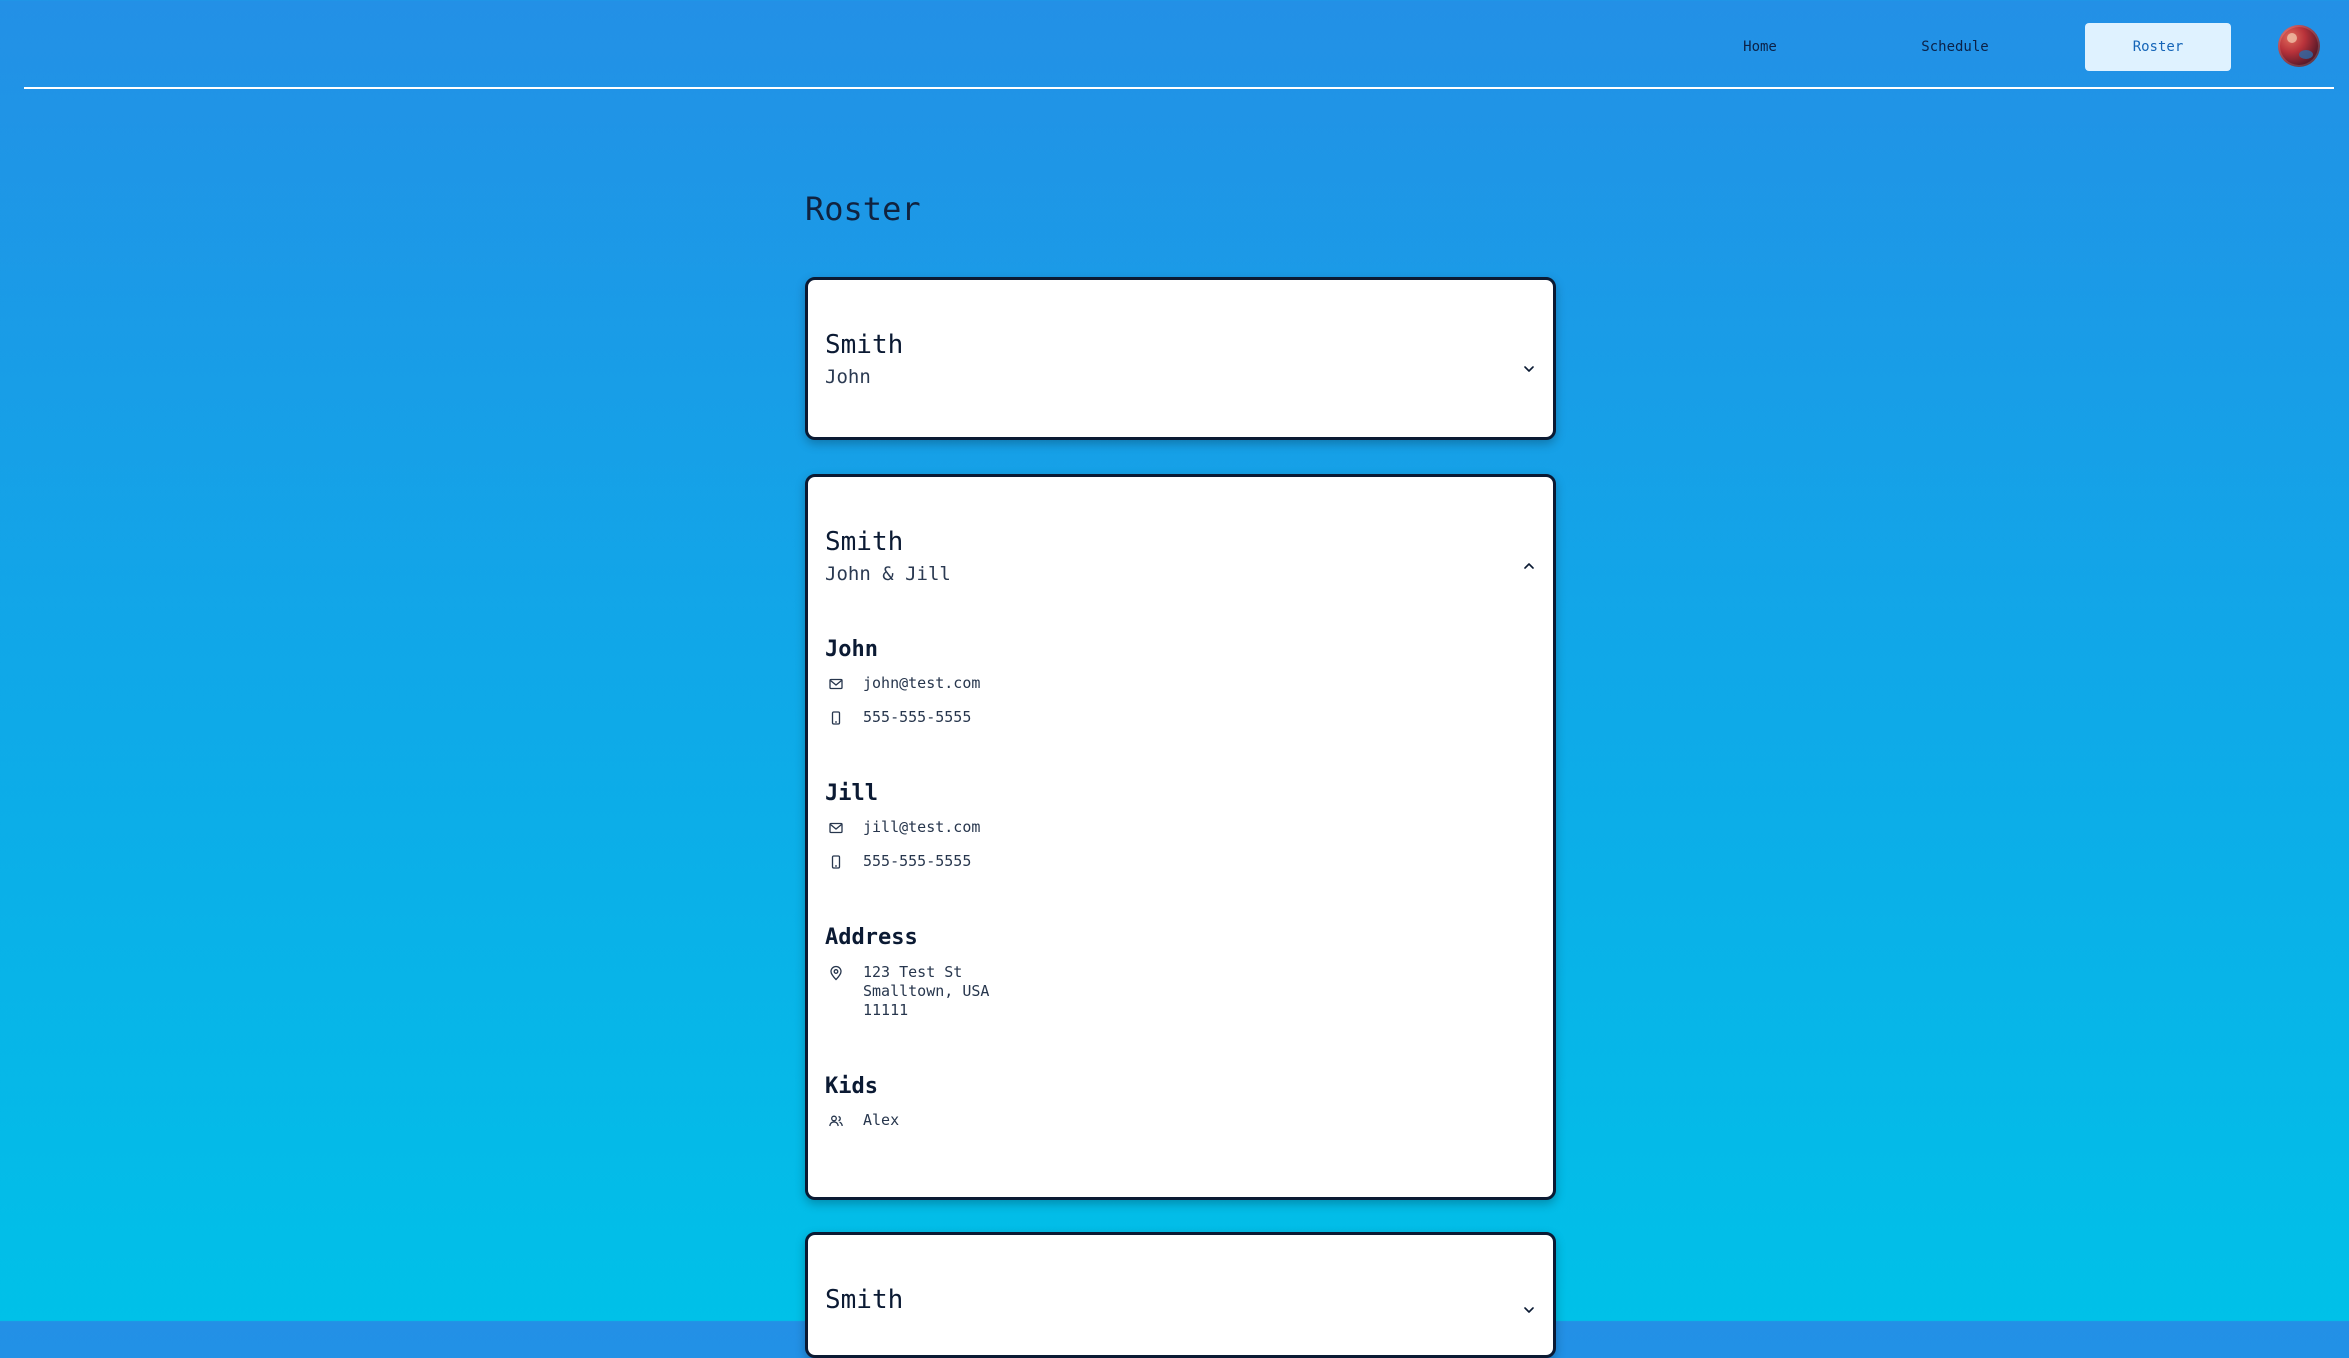 The height and width of the screenshot is (1358, 2349). I want to click on family-members: John & Jill, so click(888, 574).